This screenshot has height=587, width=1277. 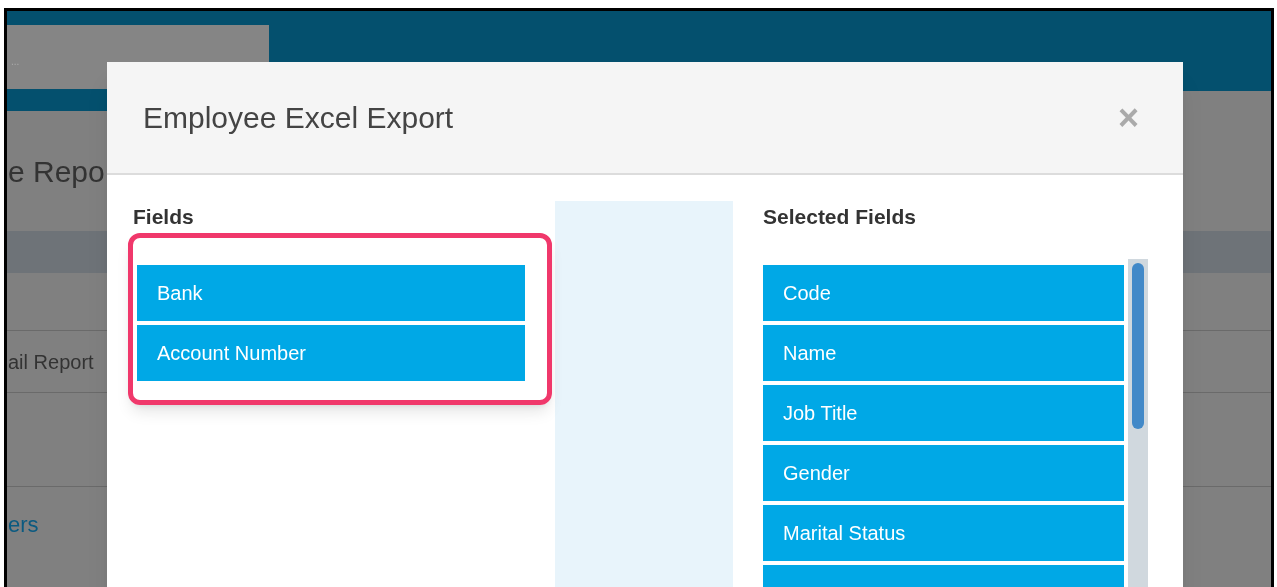 What do you see at coordinates (943, 413) in the screenshot?
I see `field-item: Job Title` at bounding box center [943, 413].